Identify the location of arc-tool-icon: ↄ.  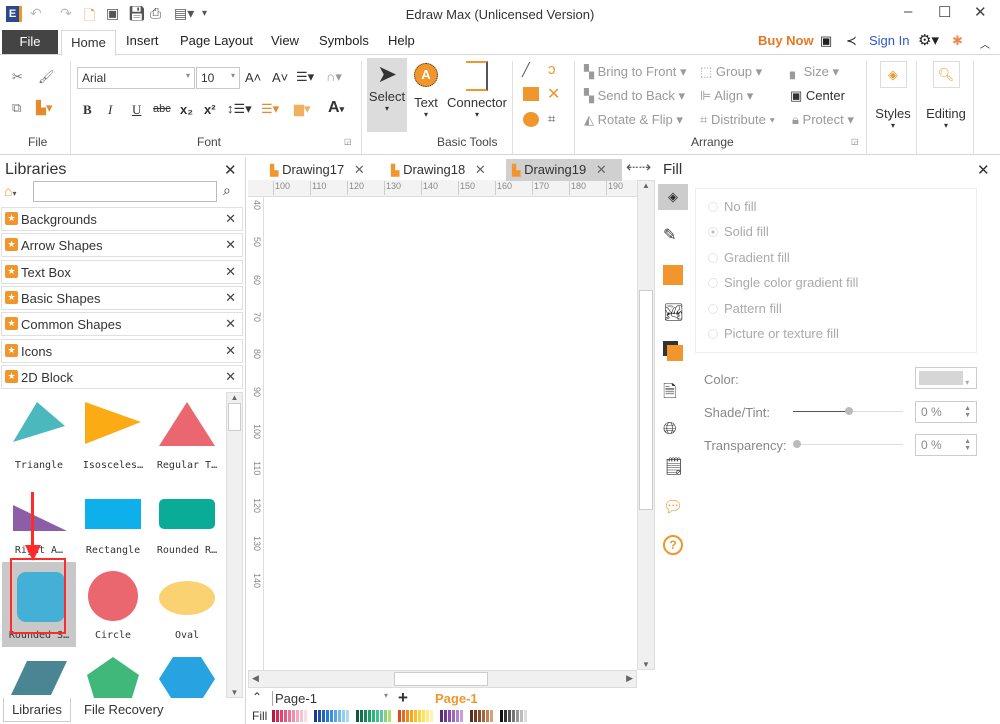
(552, 69).